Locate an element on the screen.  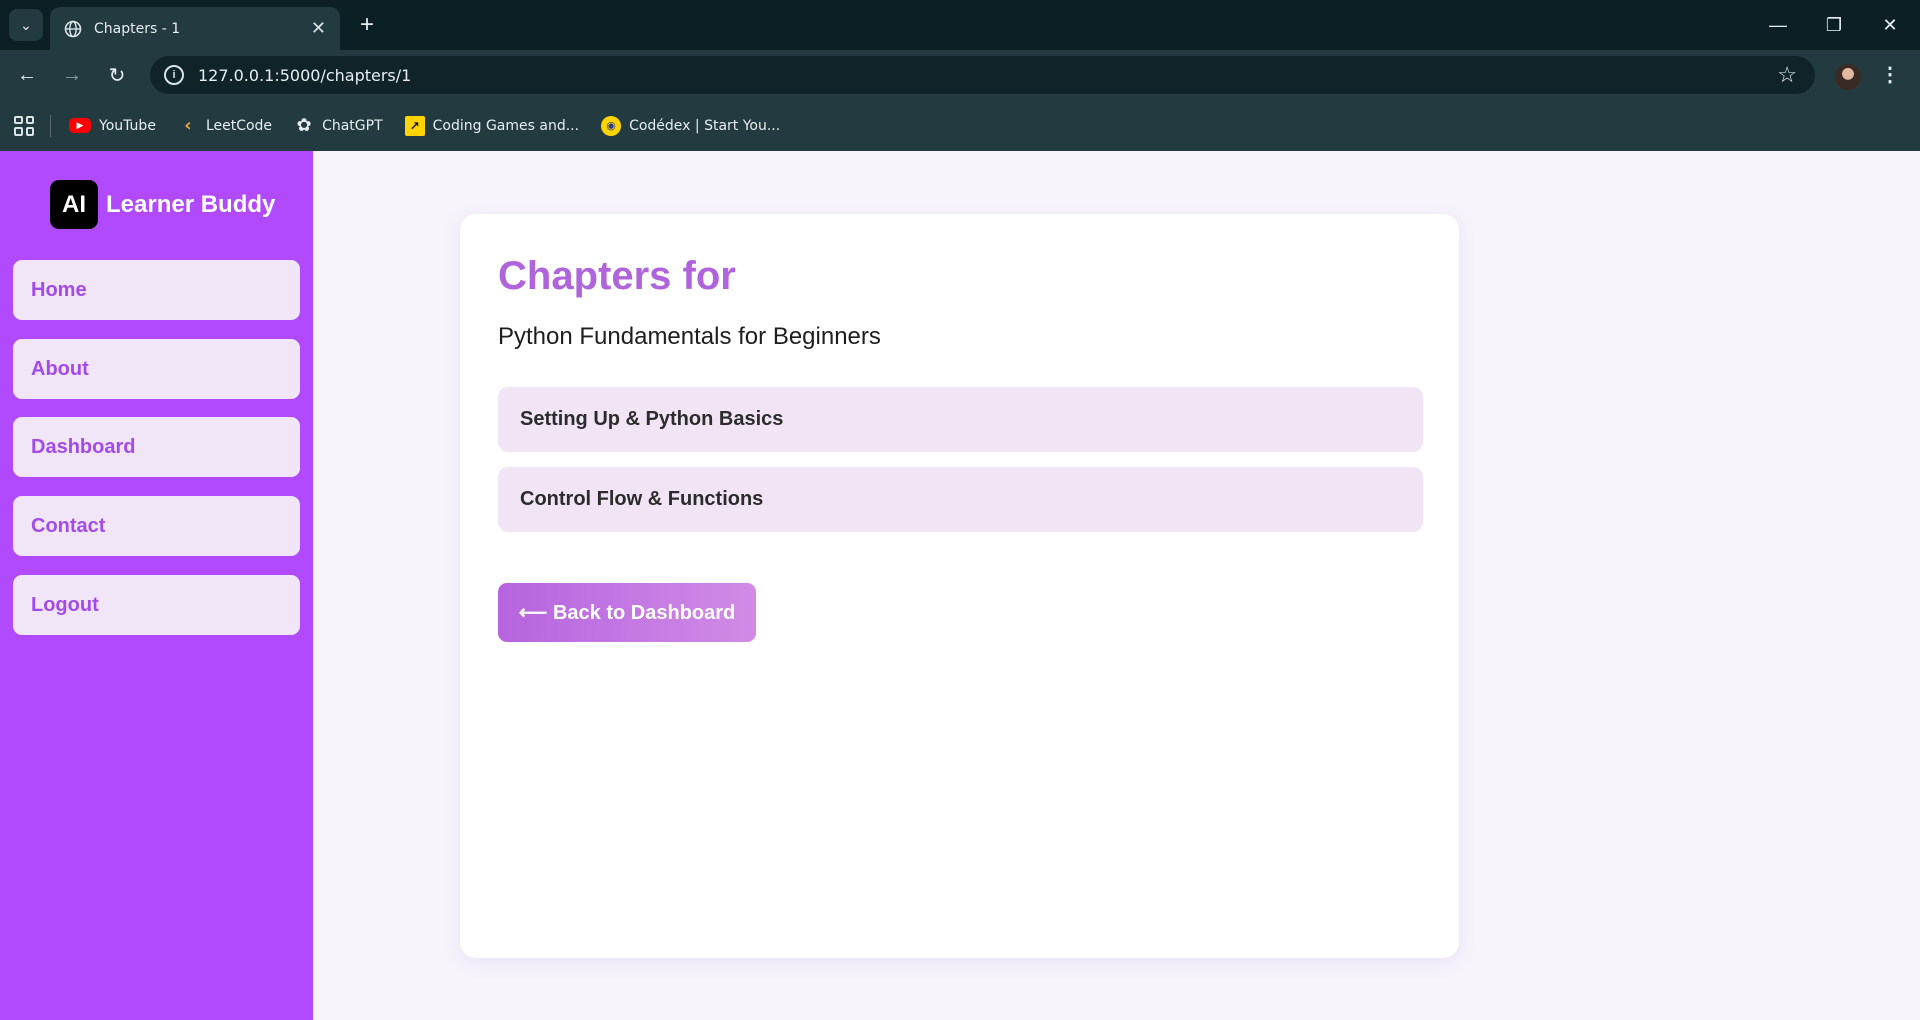
brand-name: Learner Buddy is located at coordinates (191, 204).